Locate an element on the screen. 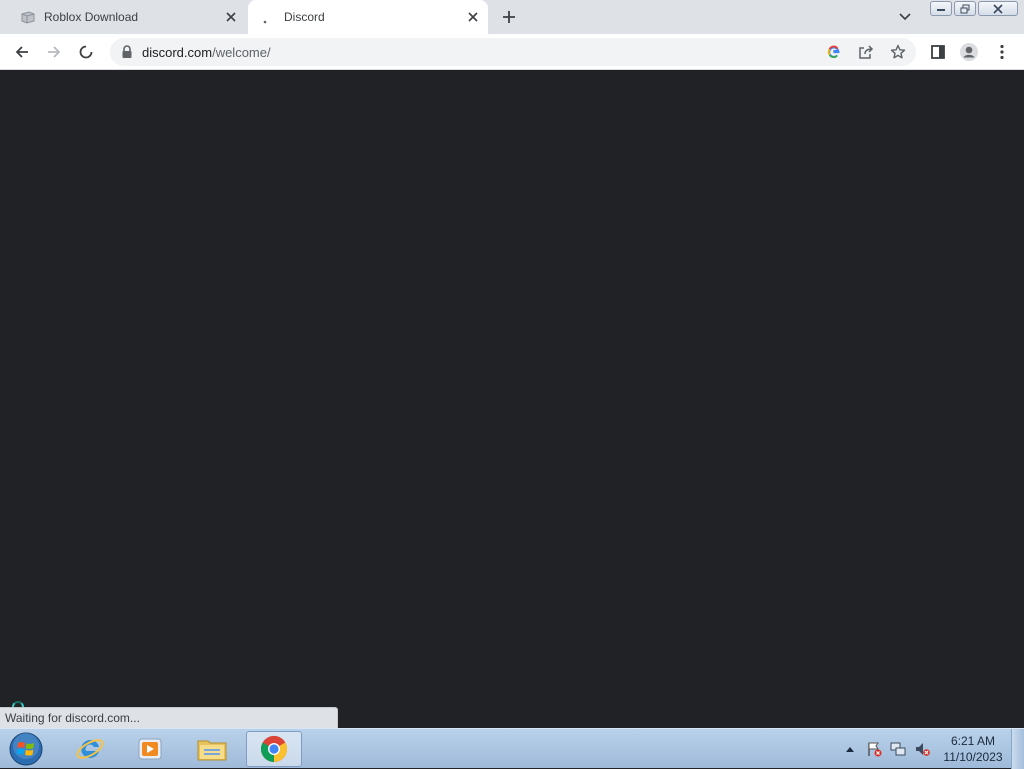 Image resolution: width=1024 pixels, height=769 pixels. lock-icon is located at coordinates (127, 52).